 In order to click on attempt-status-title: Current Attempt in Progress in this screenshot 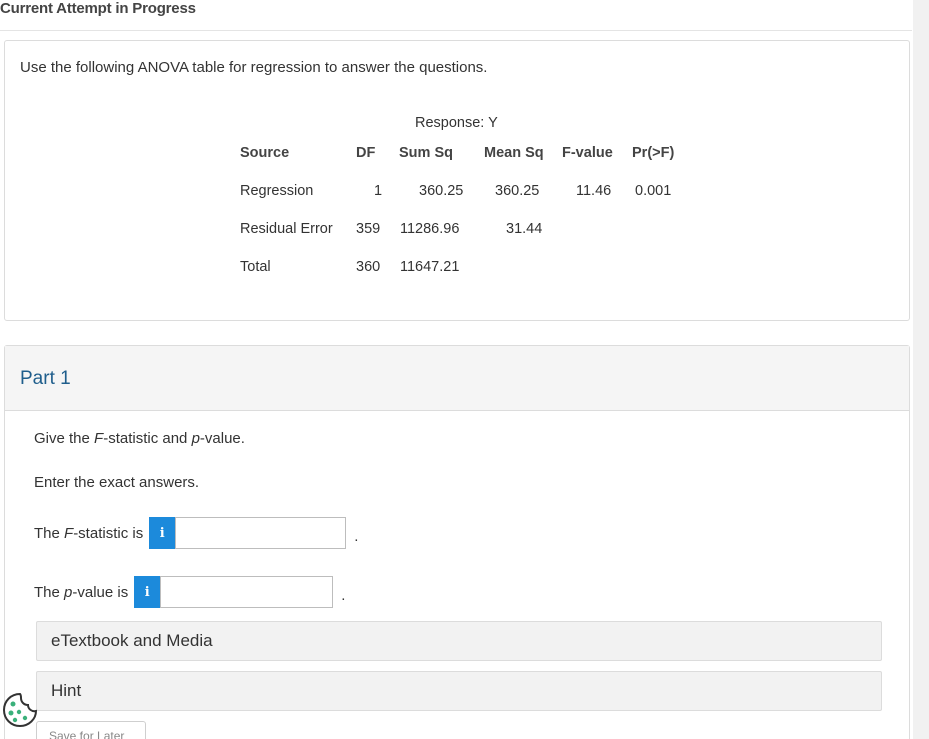, I will do `click(98, 8)`.